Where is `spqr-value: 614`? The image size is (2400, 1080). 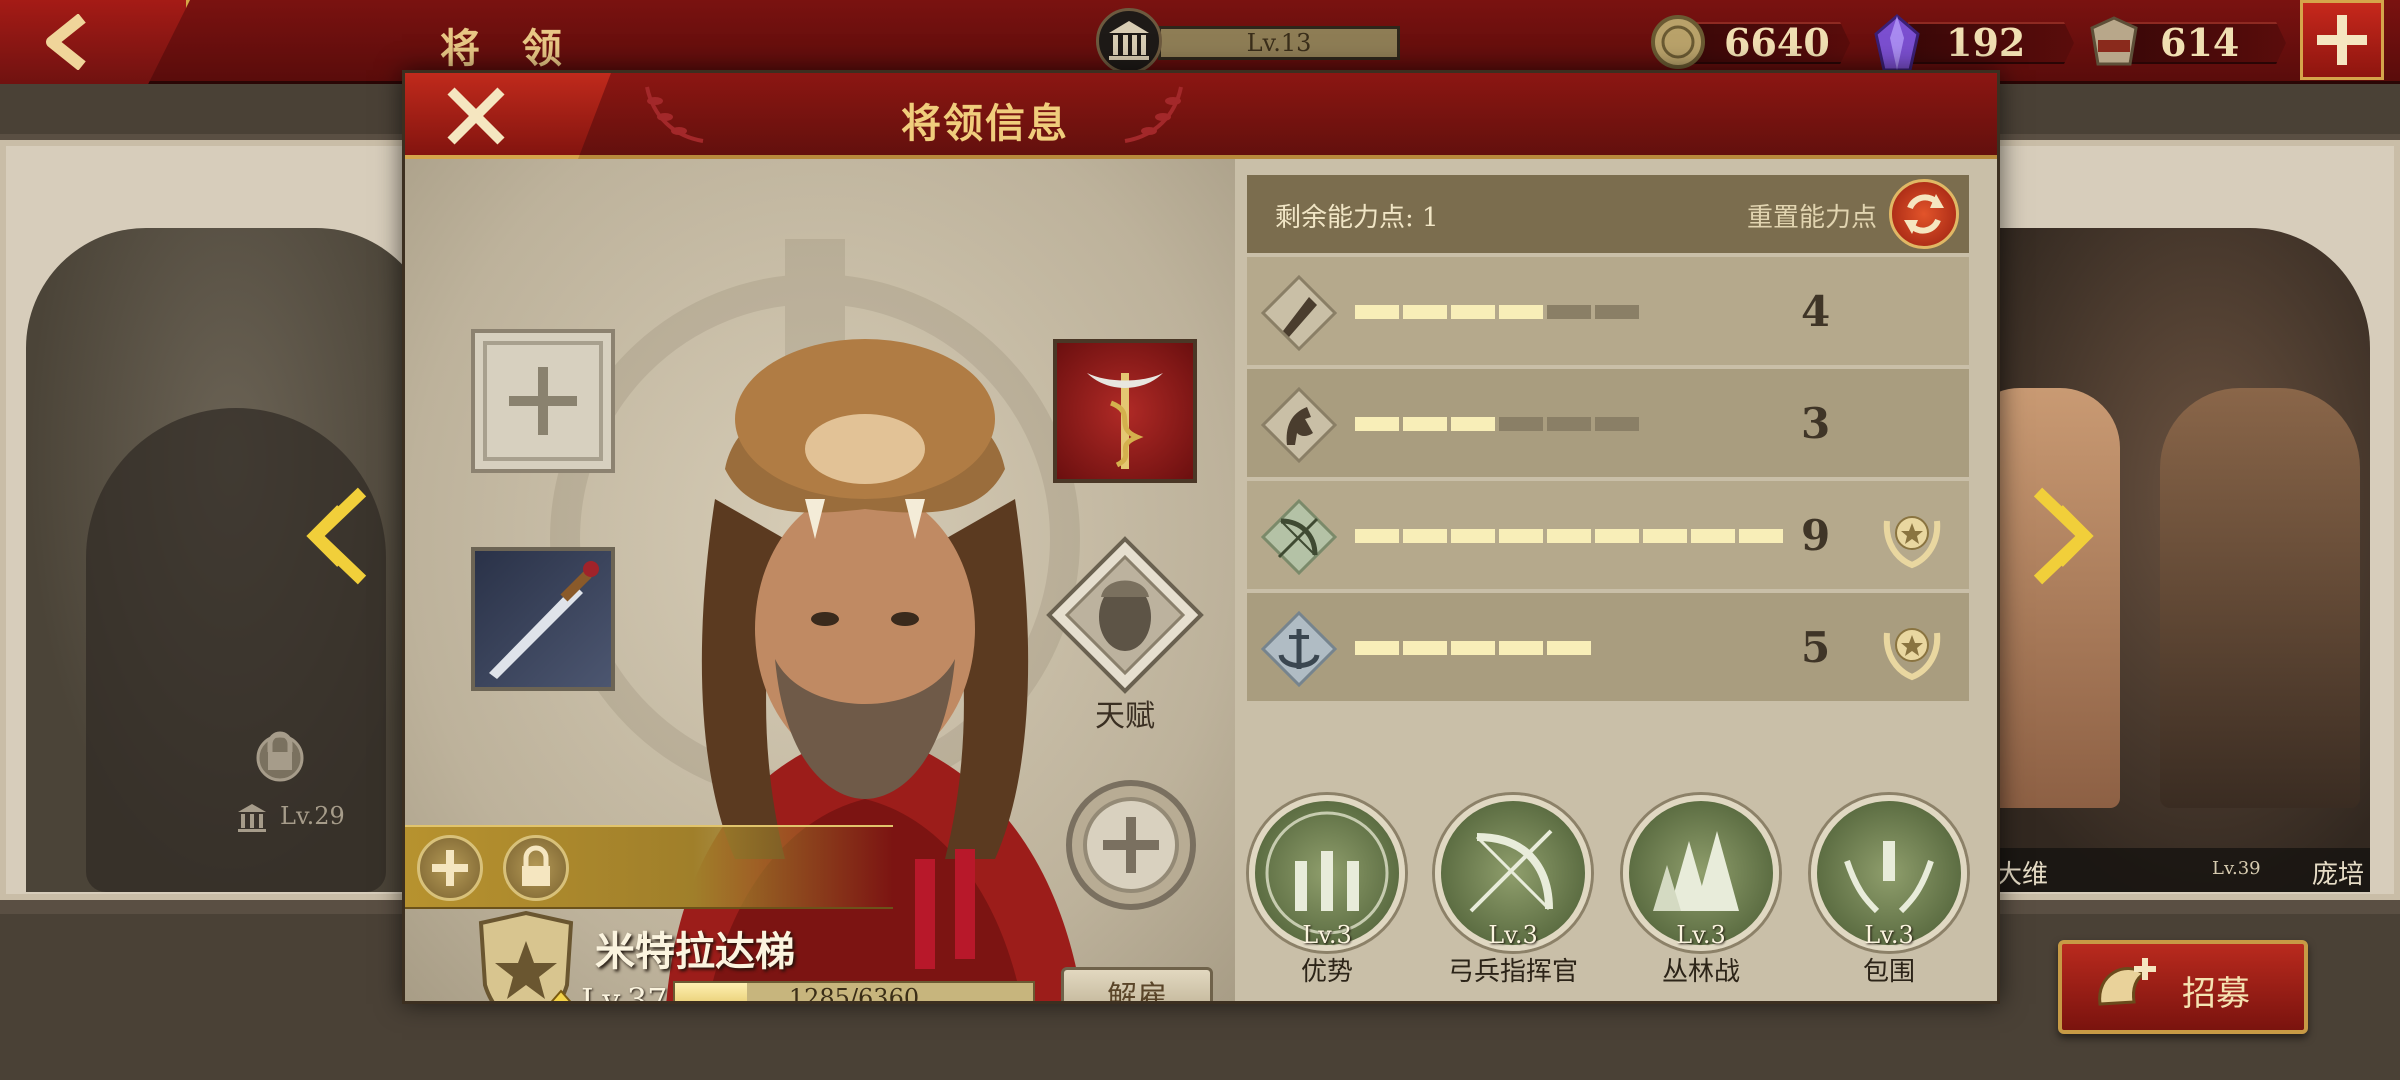 spqr-value: 614 is located at coordinates (2204, 43).